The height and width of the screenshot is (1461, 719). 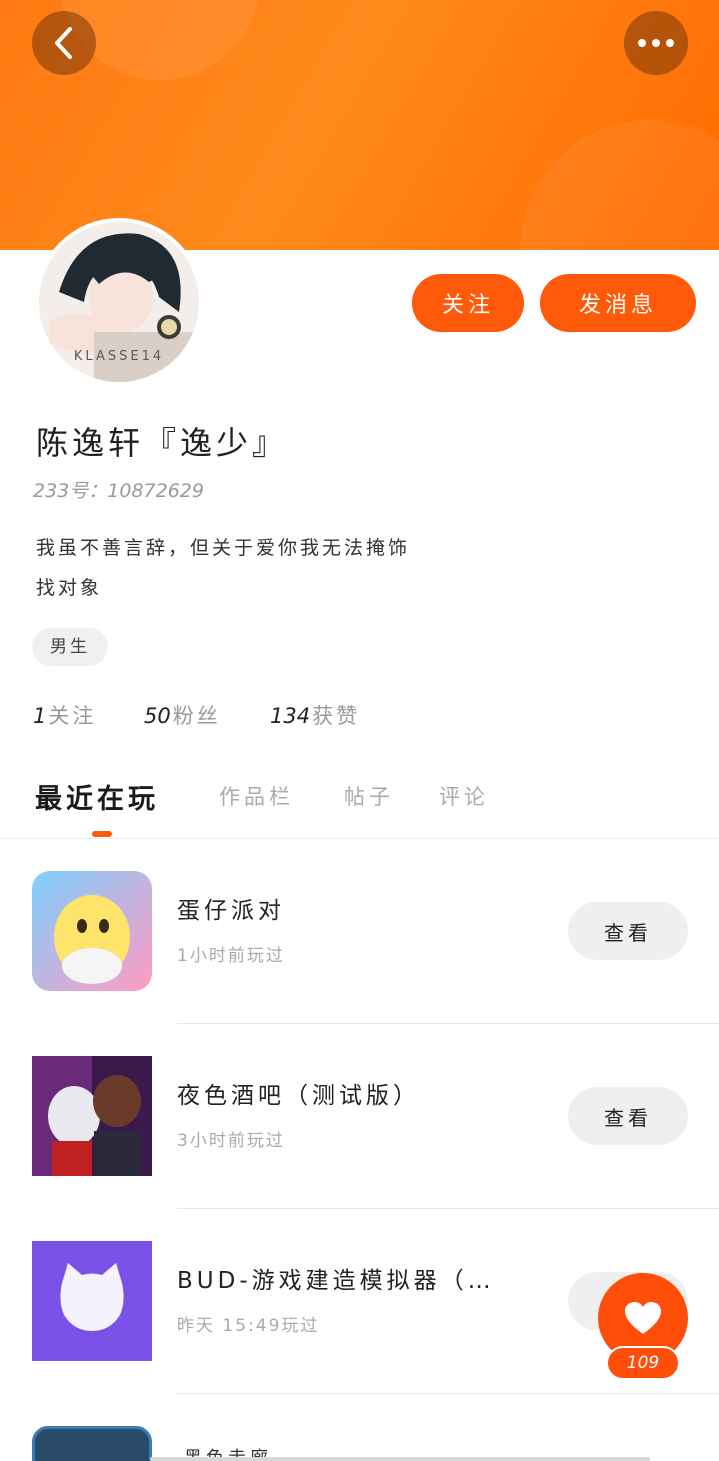 What do you see at coordinates (400, 1459) in the screenshot?
I see `scroll-indicator` at bounding box center [400, 1459].